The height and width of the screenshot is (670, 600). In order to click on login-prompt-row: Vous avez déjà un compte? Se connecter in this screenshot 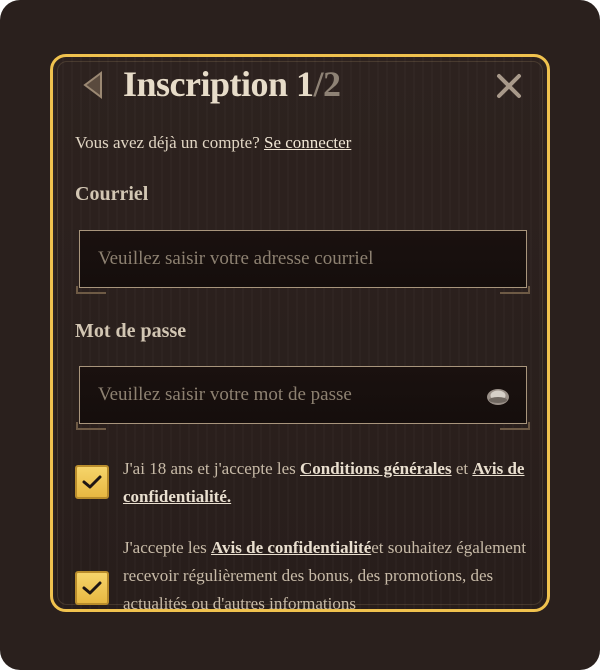, I will do `click(213, 143)`.